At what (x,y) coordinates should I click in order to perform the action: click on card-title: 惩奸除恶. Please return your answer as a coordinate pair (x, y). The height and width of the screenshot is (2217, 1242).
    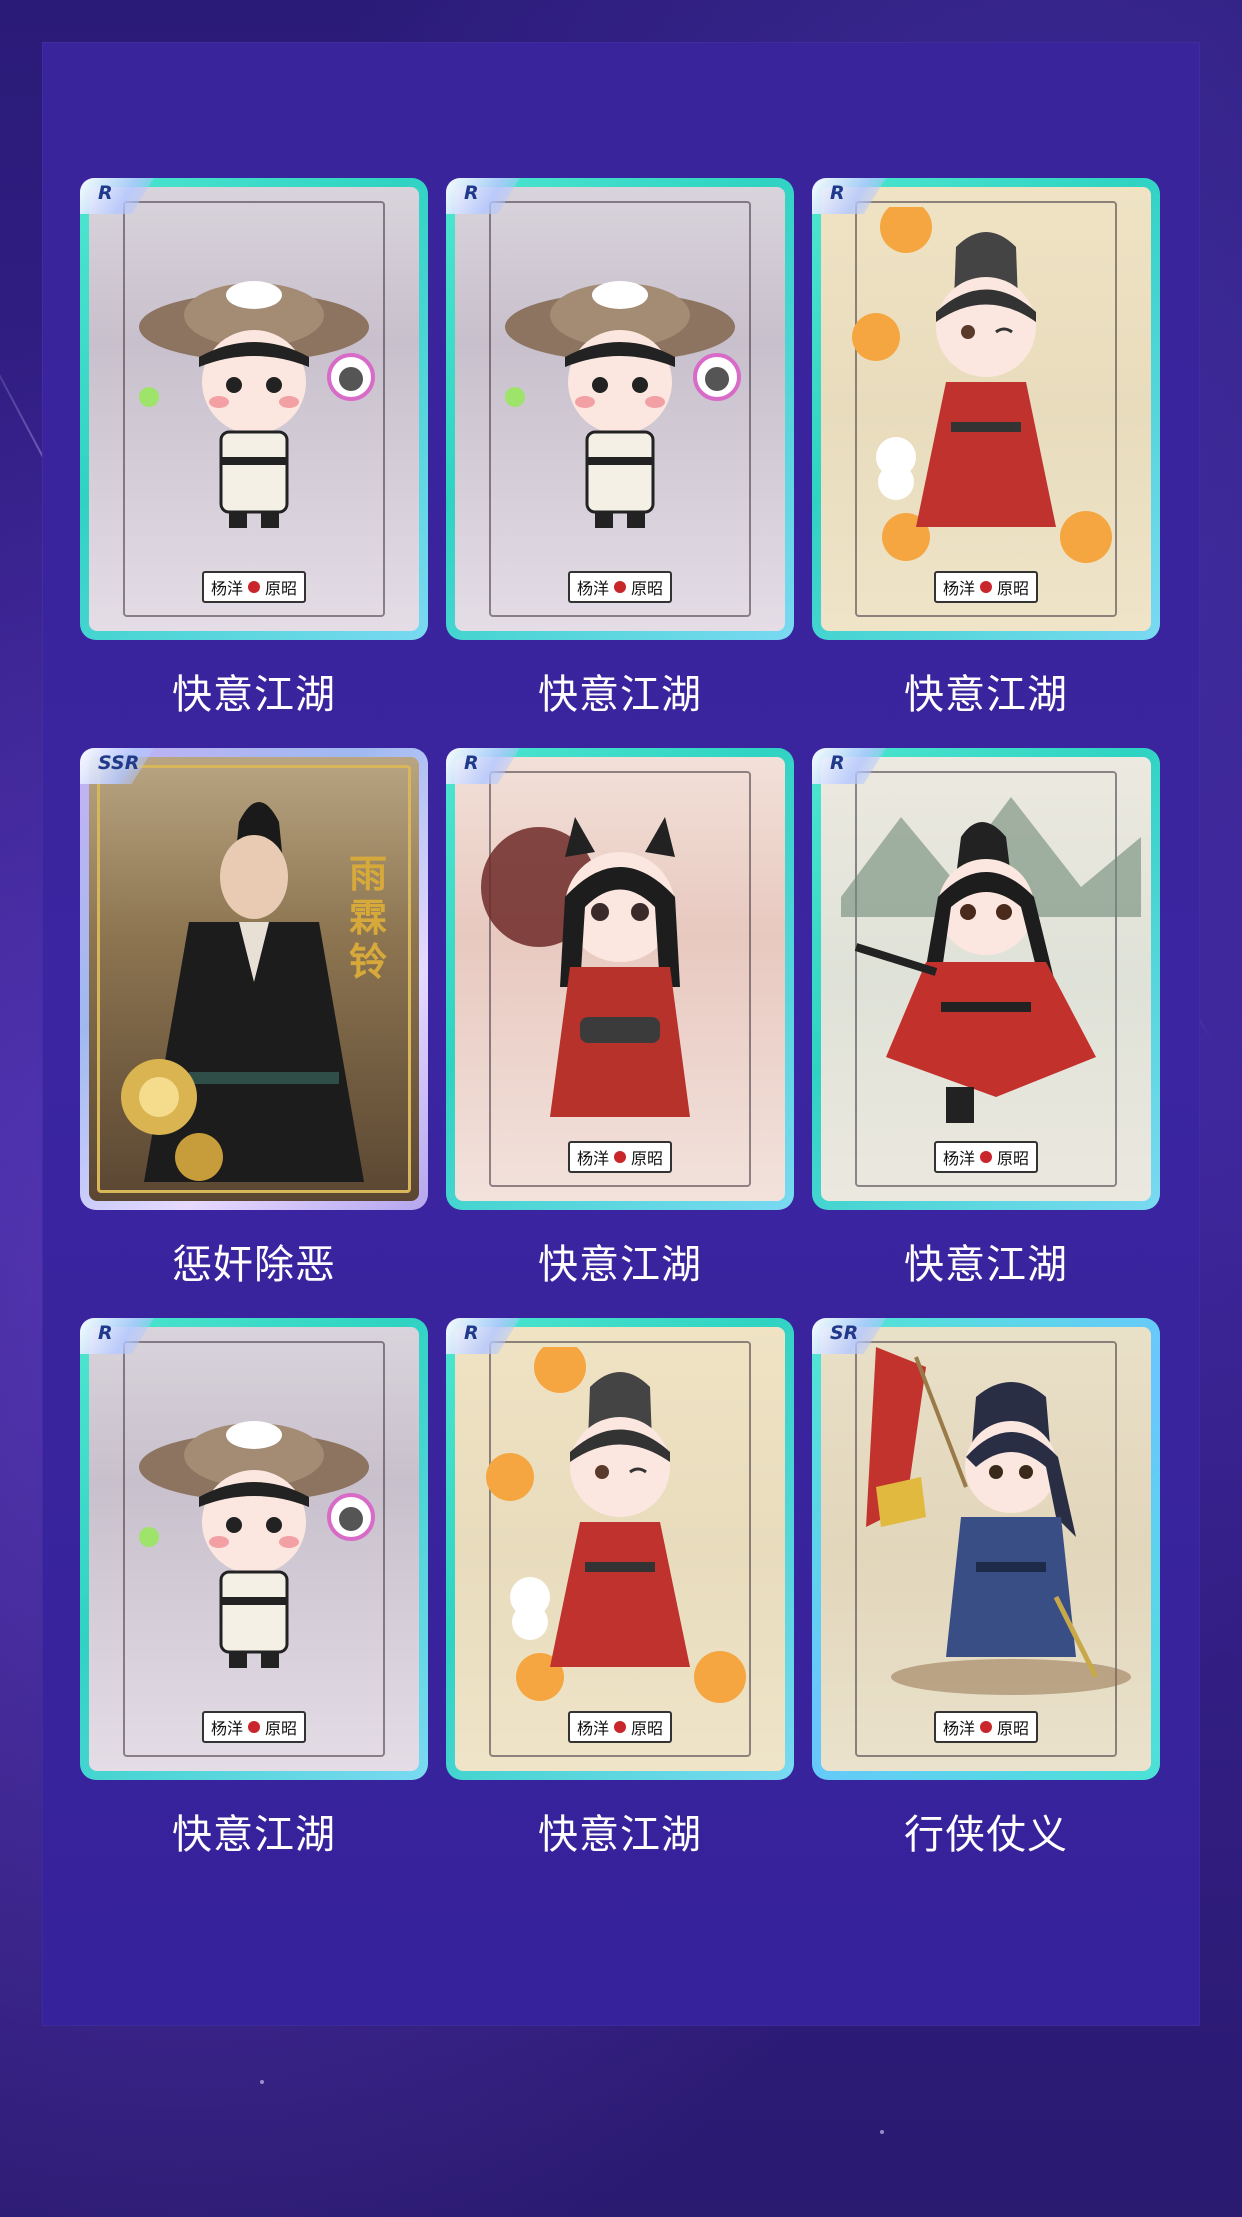
    Looking at the image, I should click on (254, 1265).